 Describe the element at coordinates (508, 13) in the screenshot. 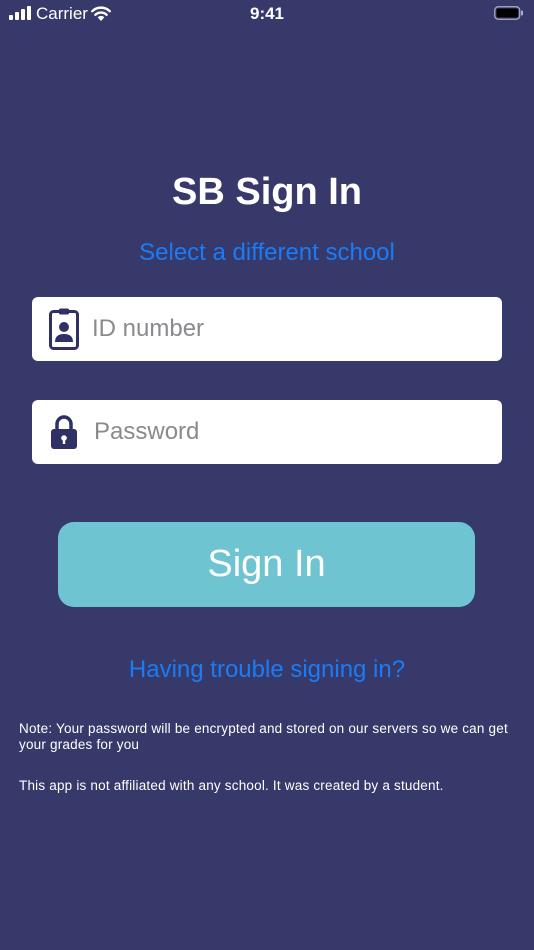

I see `battery-icon` at that location.